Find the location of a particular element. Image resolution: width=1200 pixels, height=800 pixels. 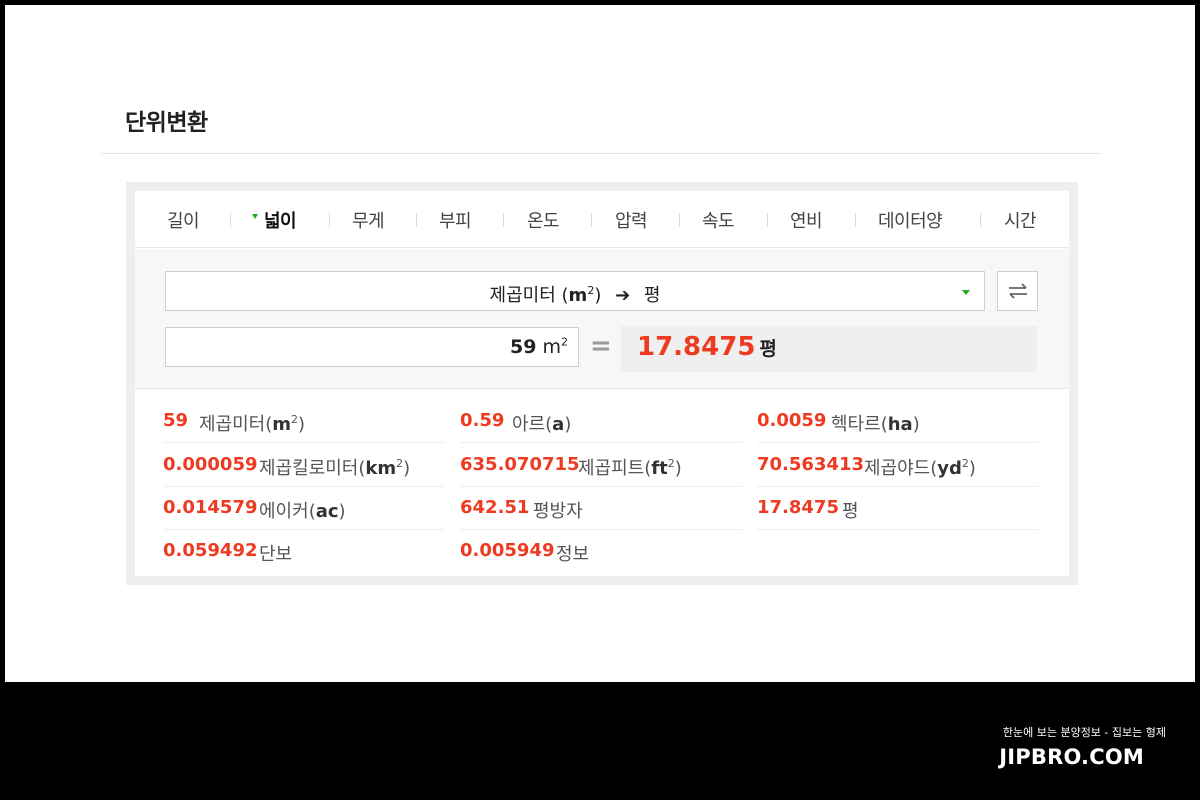

result-item: 59 제곱미터(m2) is located at coordinates (304, 422).